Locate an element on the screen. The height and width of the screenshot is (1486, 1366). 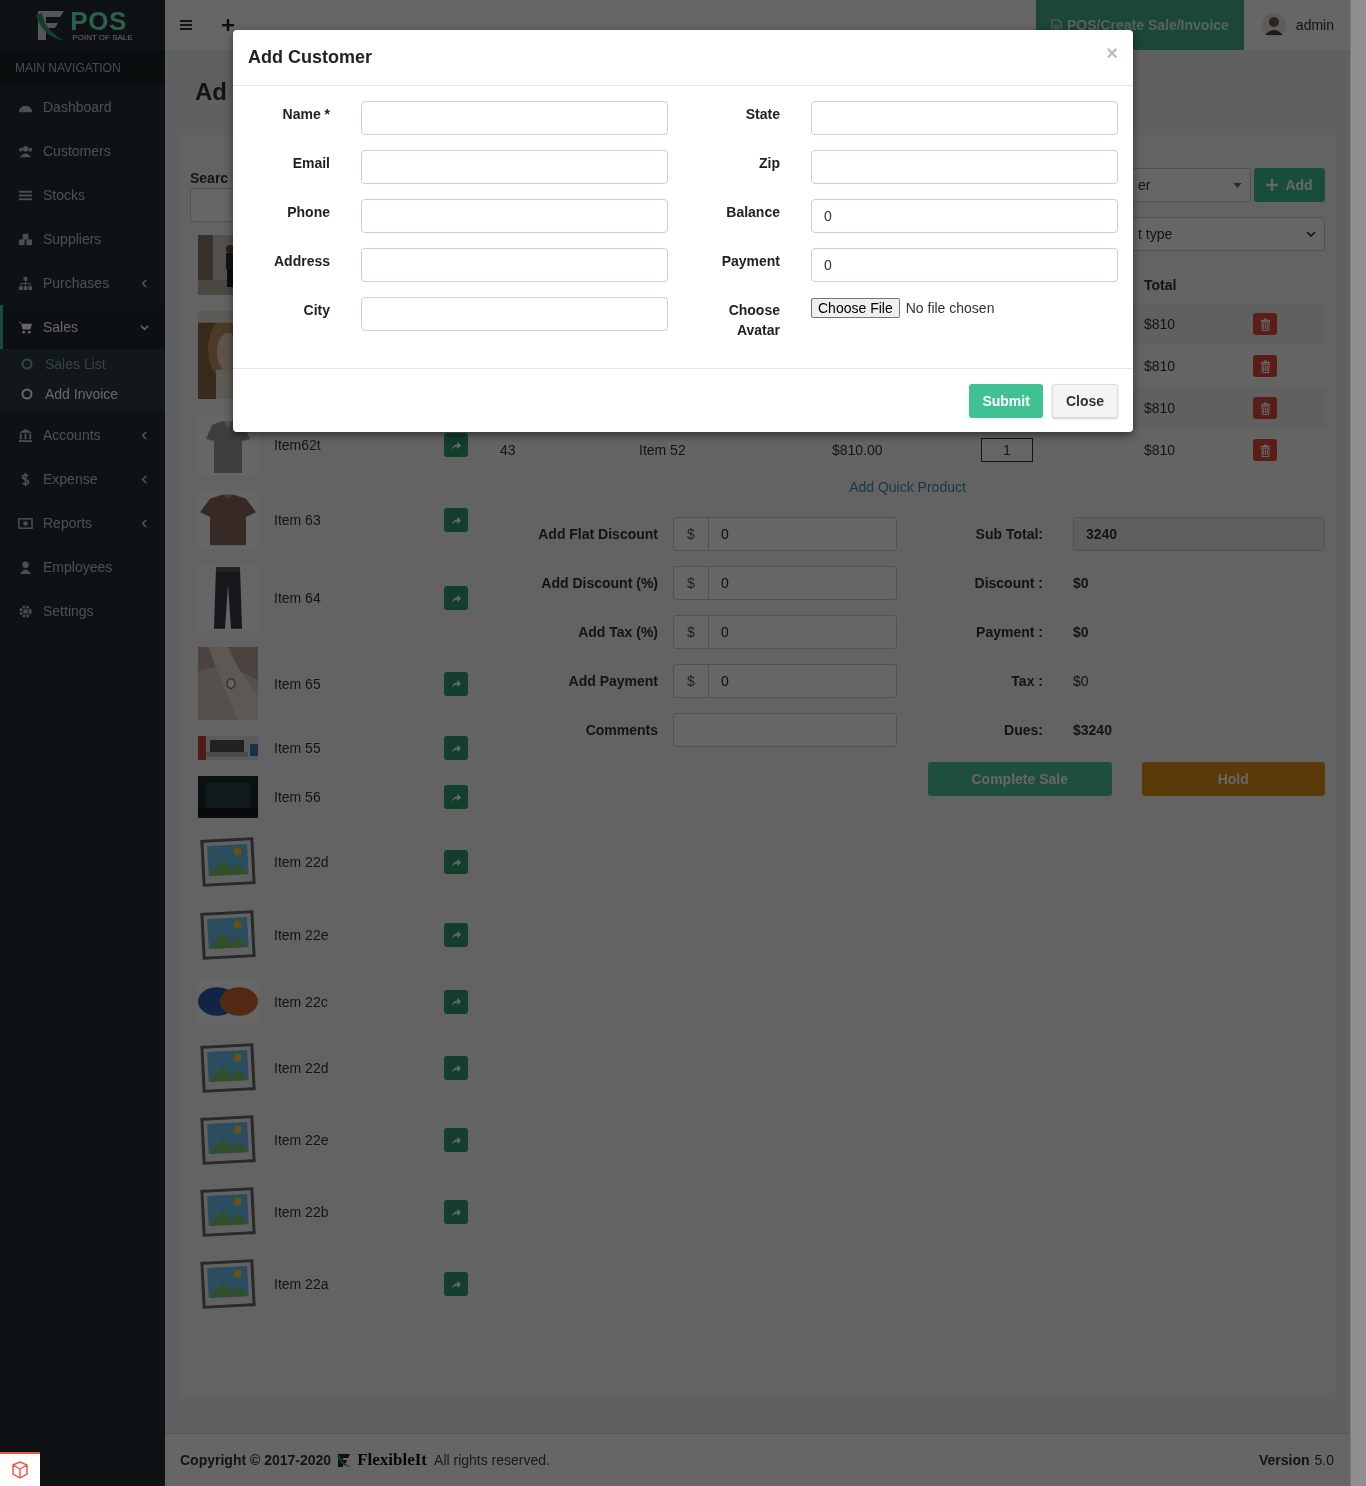
complete-sale-button: Complete Sale is located at coordinates (1020, 779).